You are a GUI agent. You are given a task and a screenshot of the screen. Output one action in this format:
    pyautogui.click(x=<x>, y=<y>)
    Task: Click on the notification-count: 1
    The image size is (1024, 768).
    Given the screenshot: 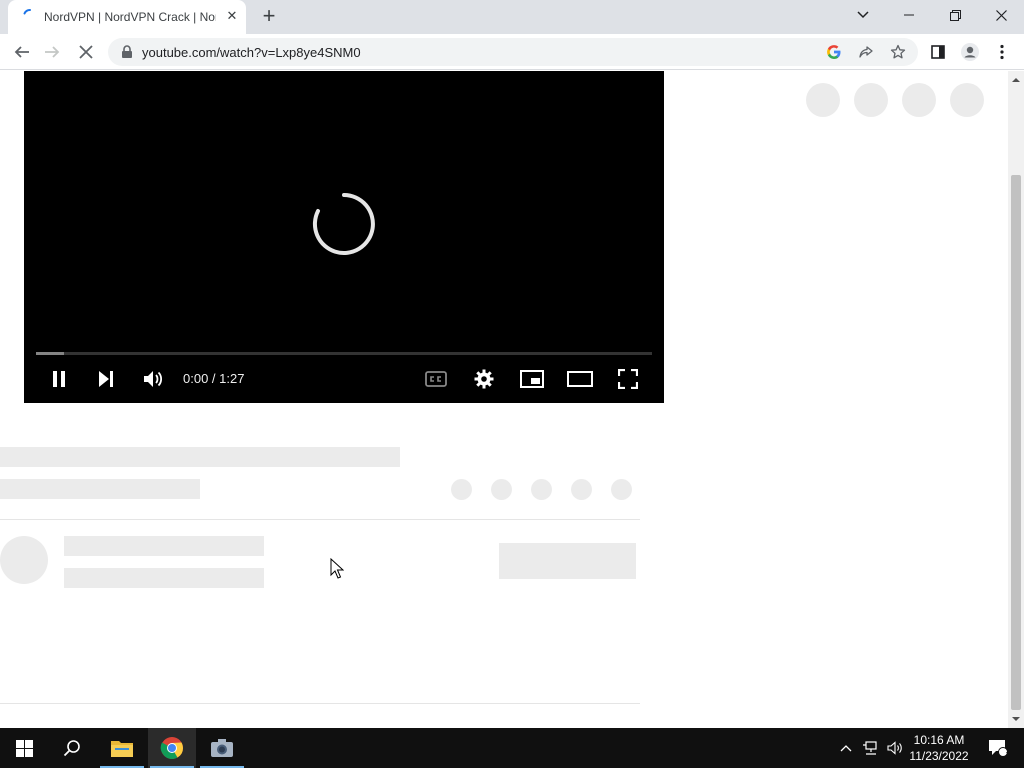 What is the action you would take?
    pyautogui.click(x=1008, y=750)
    